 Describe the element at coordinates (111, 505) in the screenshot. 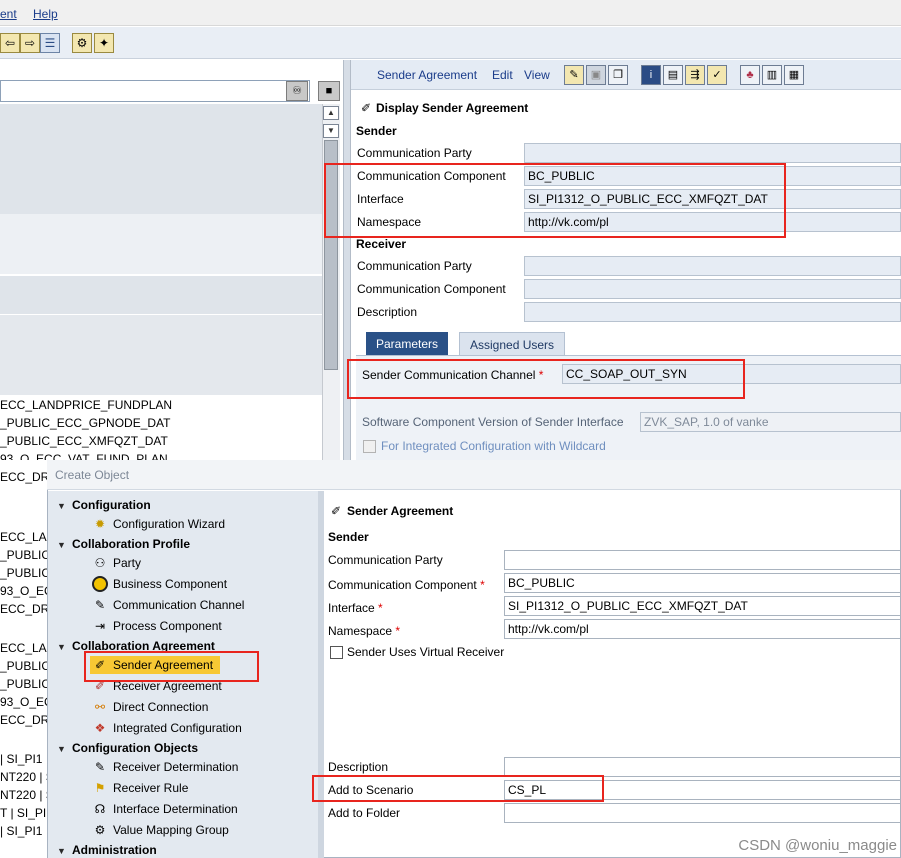

I see `tree-group-configuration: Configuration` at that location.